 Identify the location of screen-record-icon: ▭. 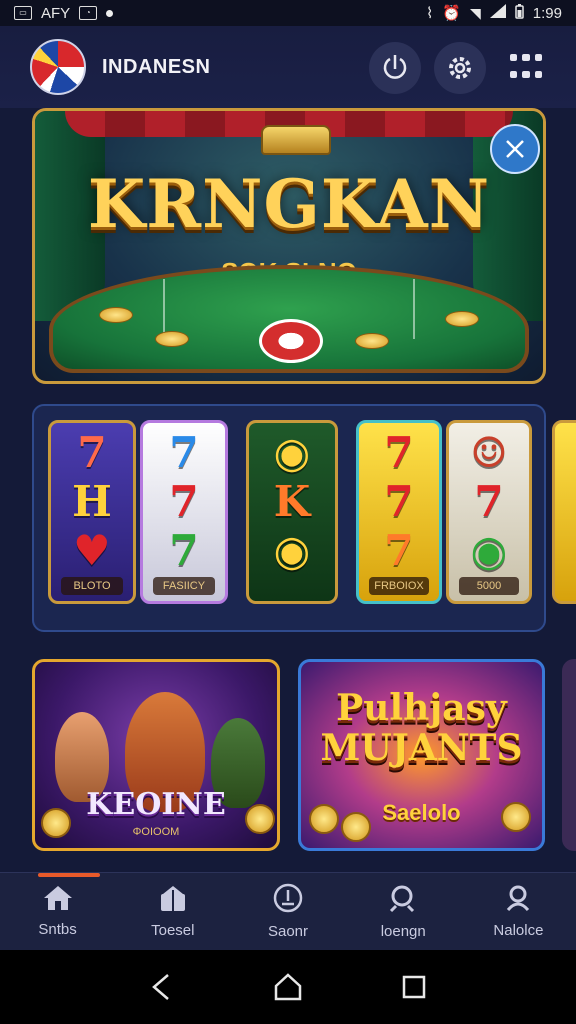
(23, 13).